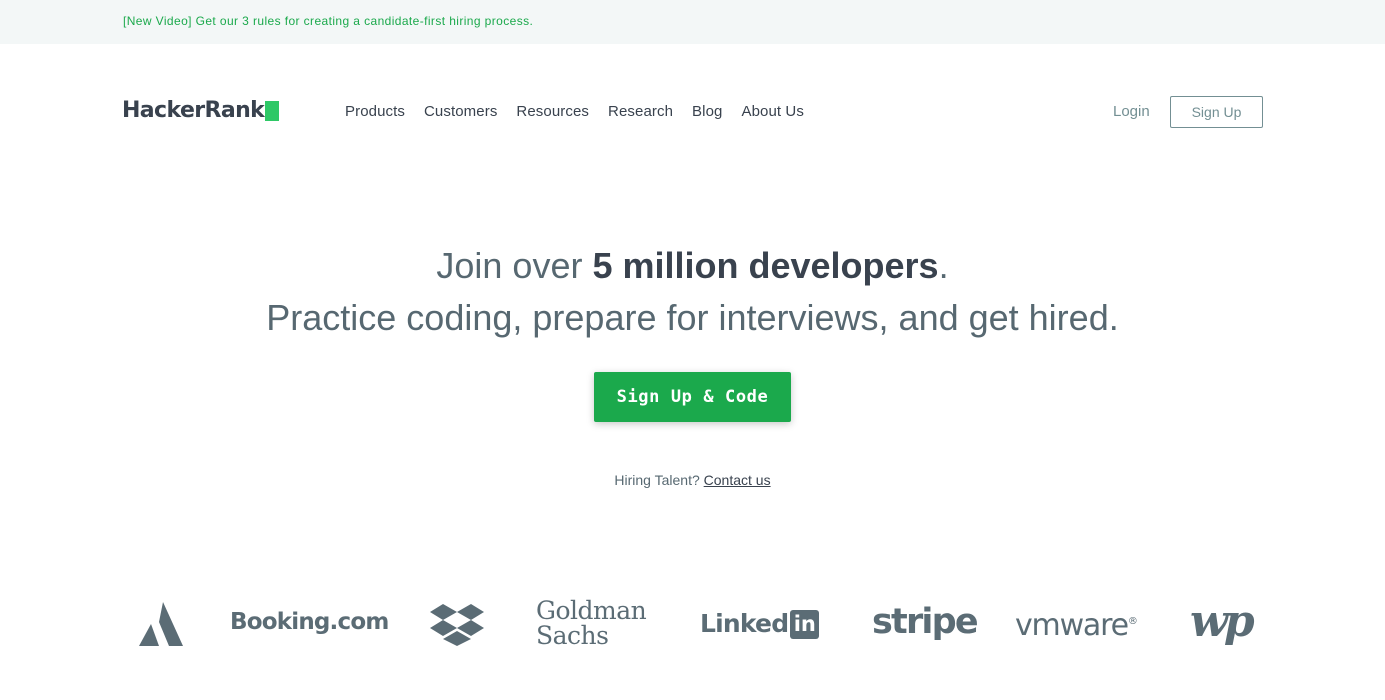  Describe the element at coordinates (193, 110) in the screenshot. I see `logo-text: HackerRank` at that location.